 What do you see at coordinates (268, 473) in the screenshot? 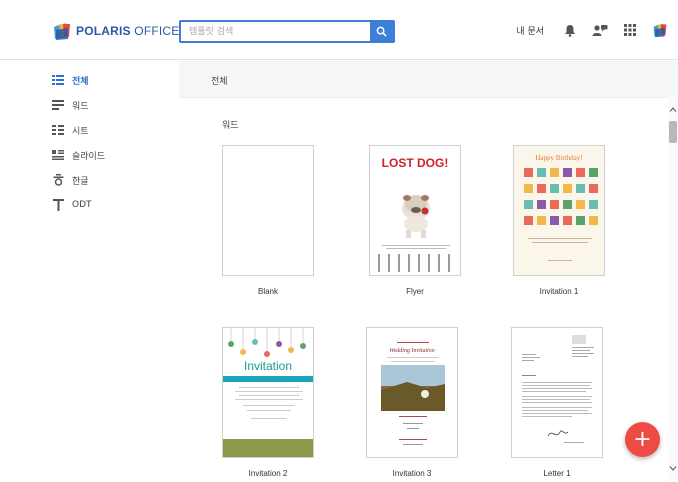
I see `template-label: Invitation 2` at bounding box center [268, 473].